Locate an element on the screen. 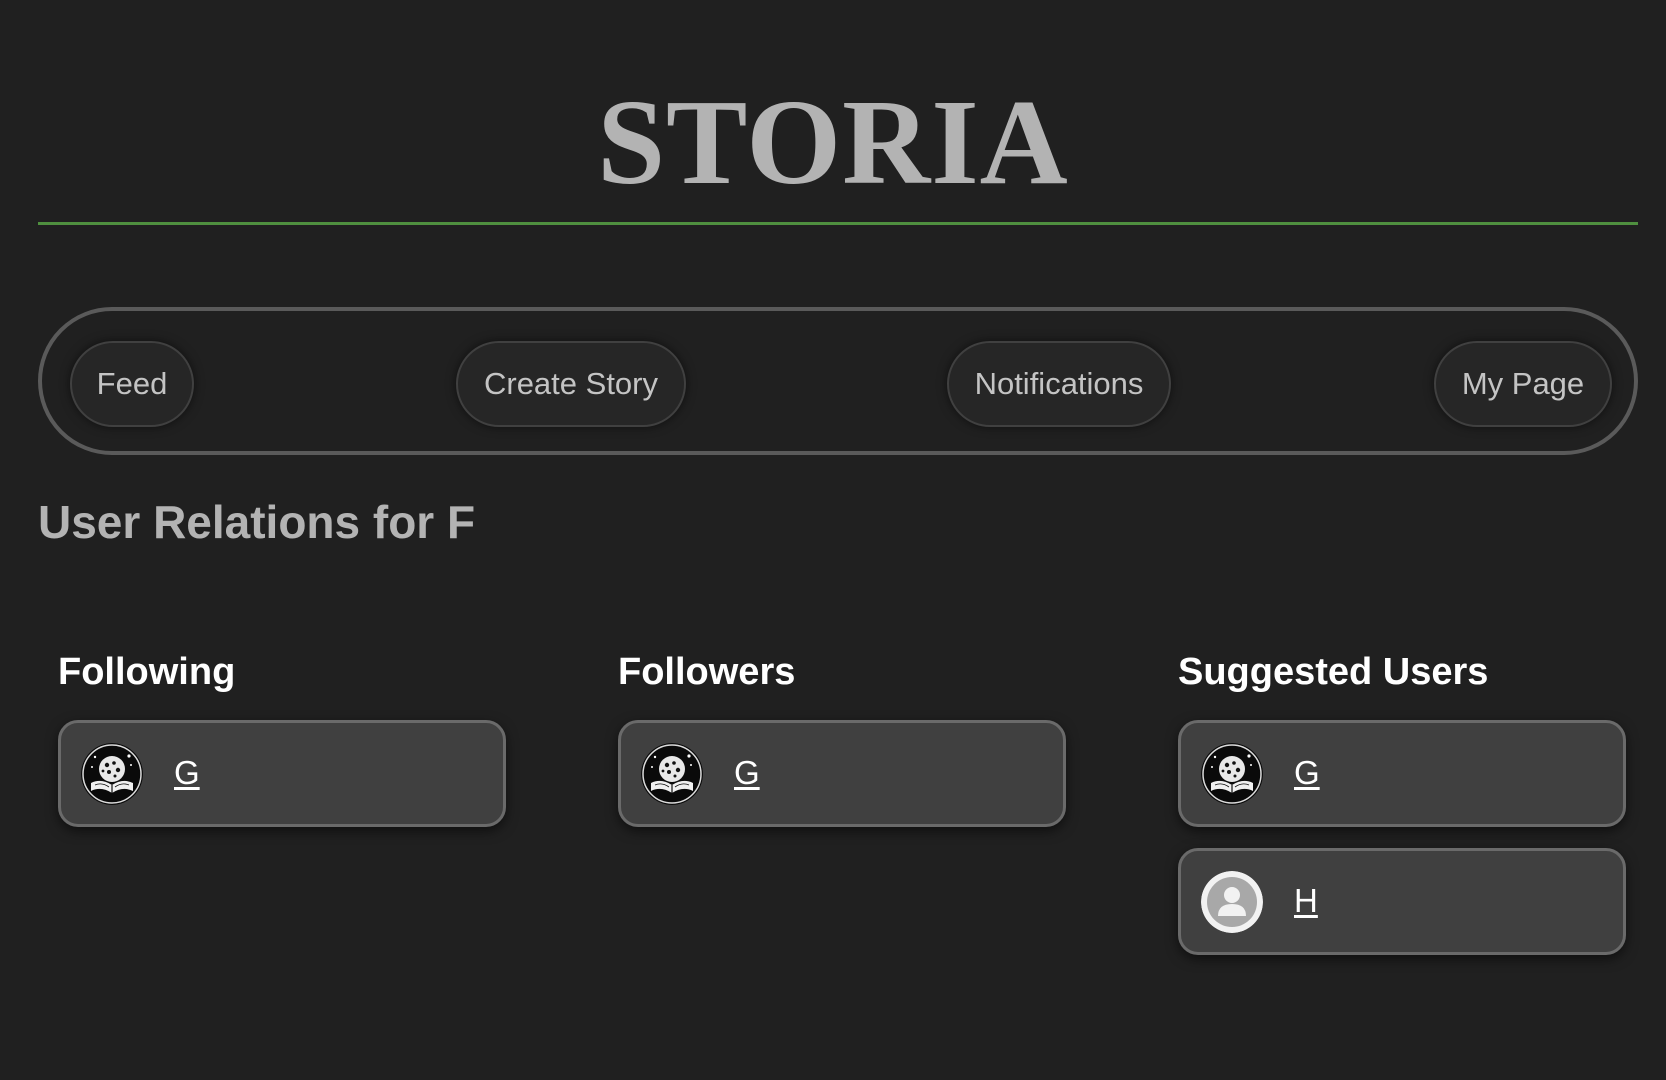 This screenshot has height=1080, width=1666. user-link: H is located at coordinates (1306, 901).